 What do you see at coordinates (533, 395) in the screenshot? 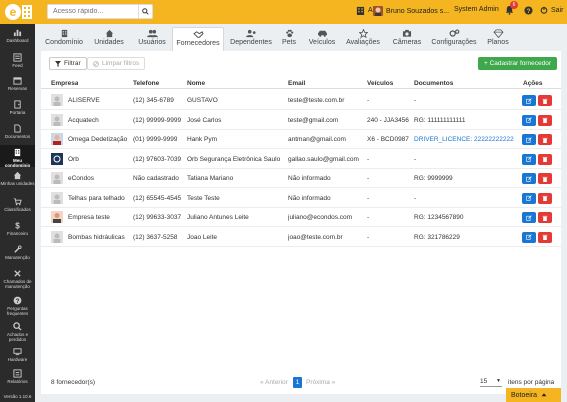
I see `botoeira-button: Botoeira` at bounding box center [533, 395].